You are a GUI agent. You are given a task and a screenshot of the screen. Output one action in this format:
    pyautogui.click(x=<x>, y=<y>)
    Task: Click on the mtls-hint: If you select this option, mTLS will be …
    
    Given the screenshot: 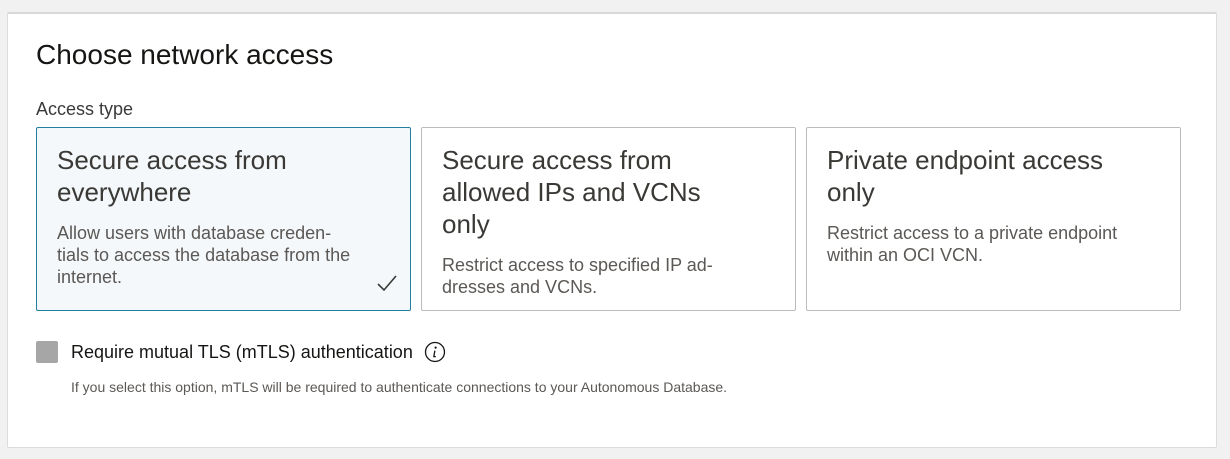 What is the action you would take?
    pyautogui.click(x=399, y=387)
    